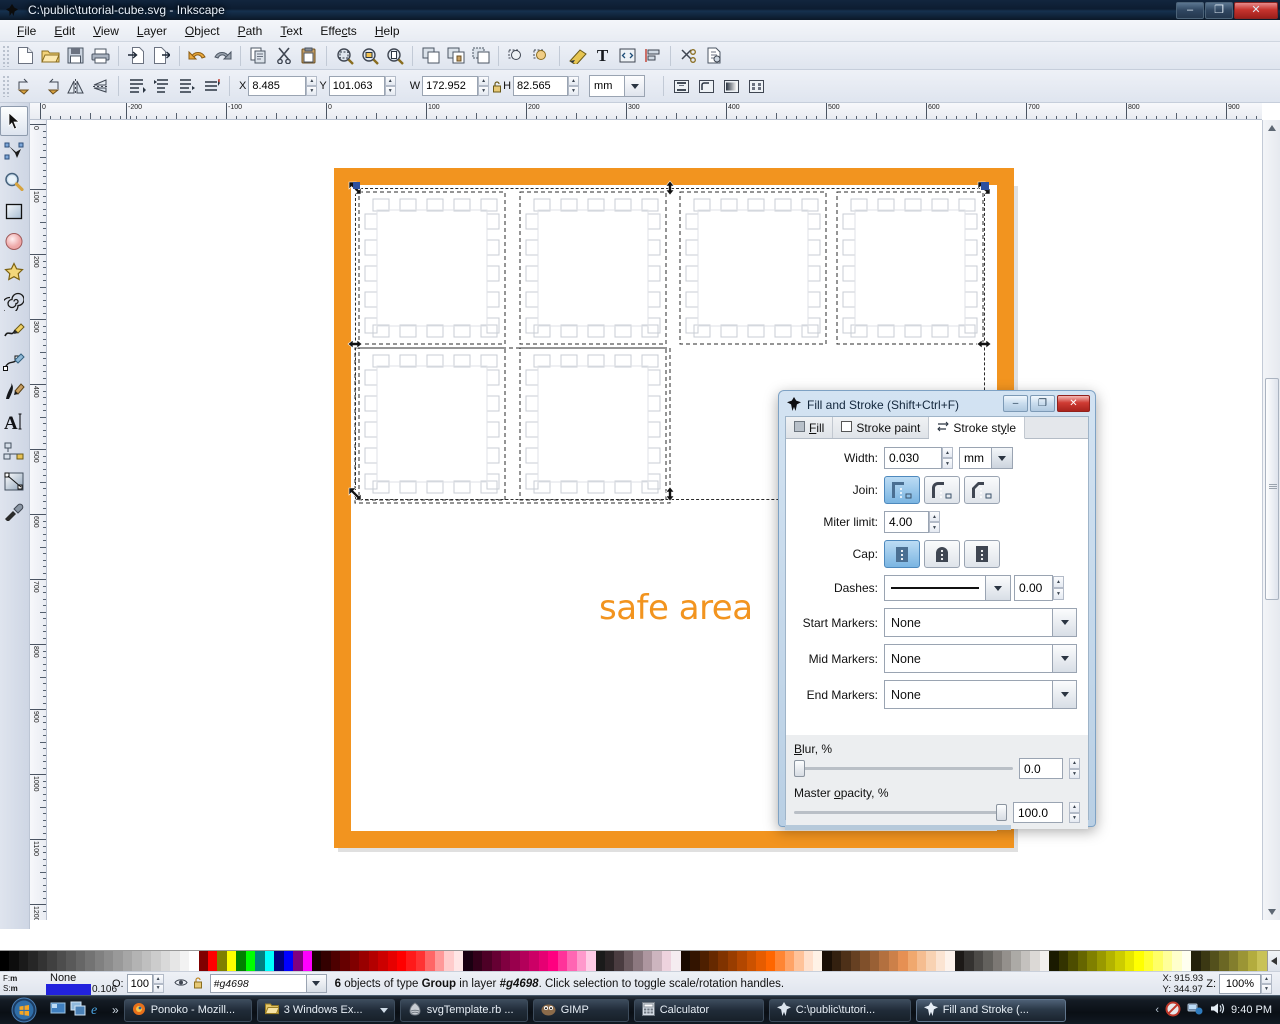 The width and height of the screenshot is (1280, 1024). What do you see at coordinates (250, 31) in the screenshot?
I see `menu-path: Path` at bounding box center [250, 31].